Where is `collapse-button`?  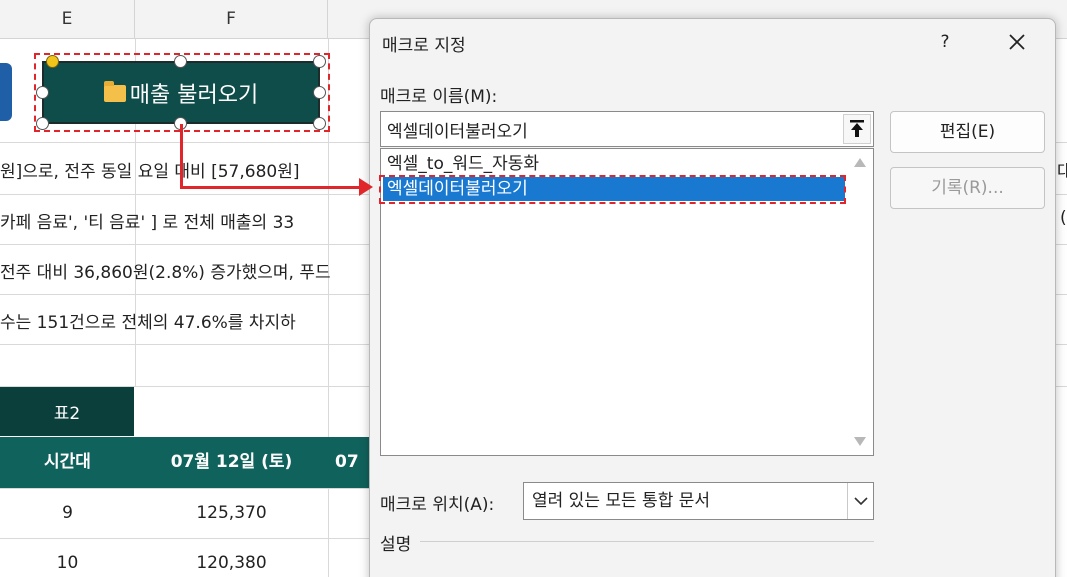
collapse-button is located at coordinates (857, 129).